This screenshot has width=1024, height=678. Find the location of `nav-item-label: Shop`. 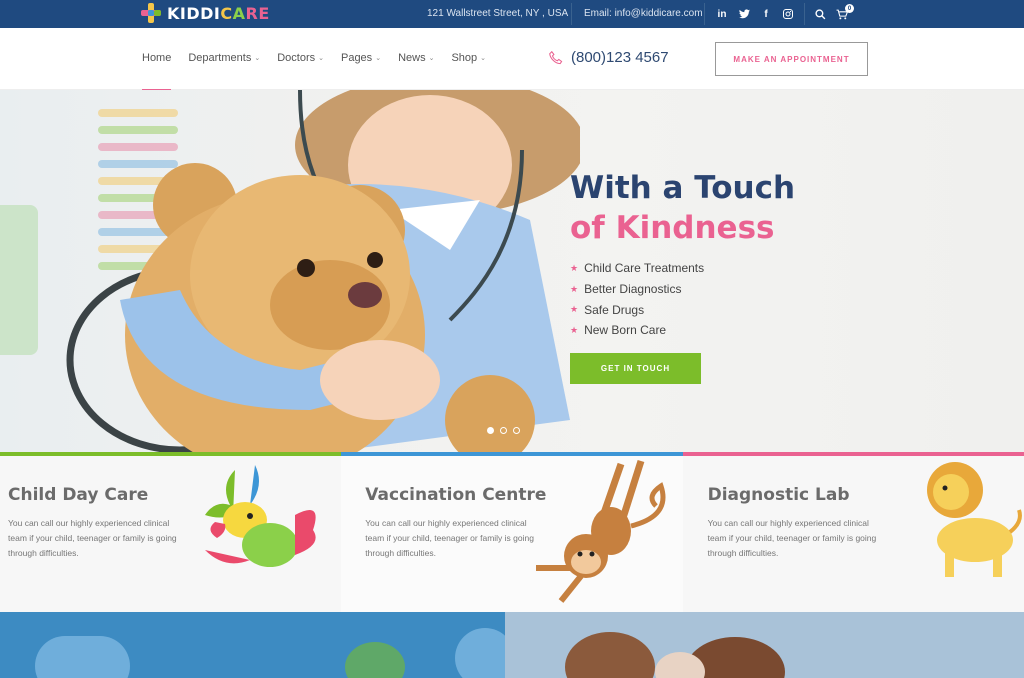

nav-item-label: Shop is located at coordinates (464, 58).